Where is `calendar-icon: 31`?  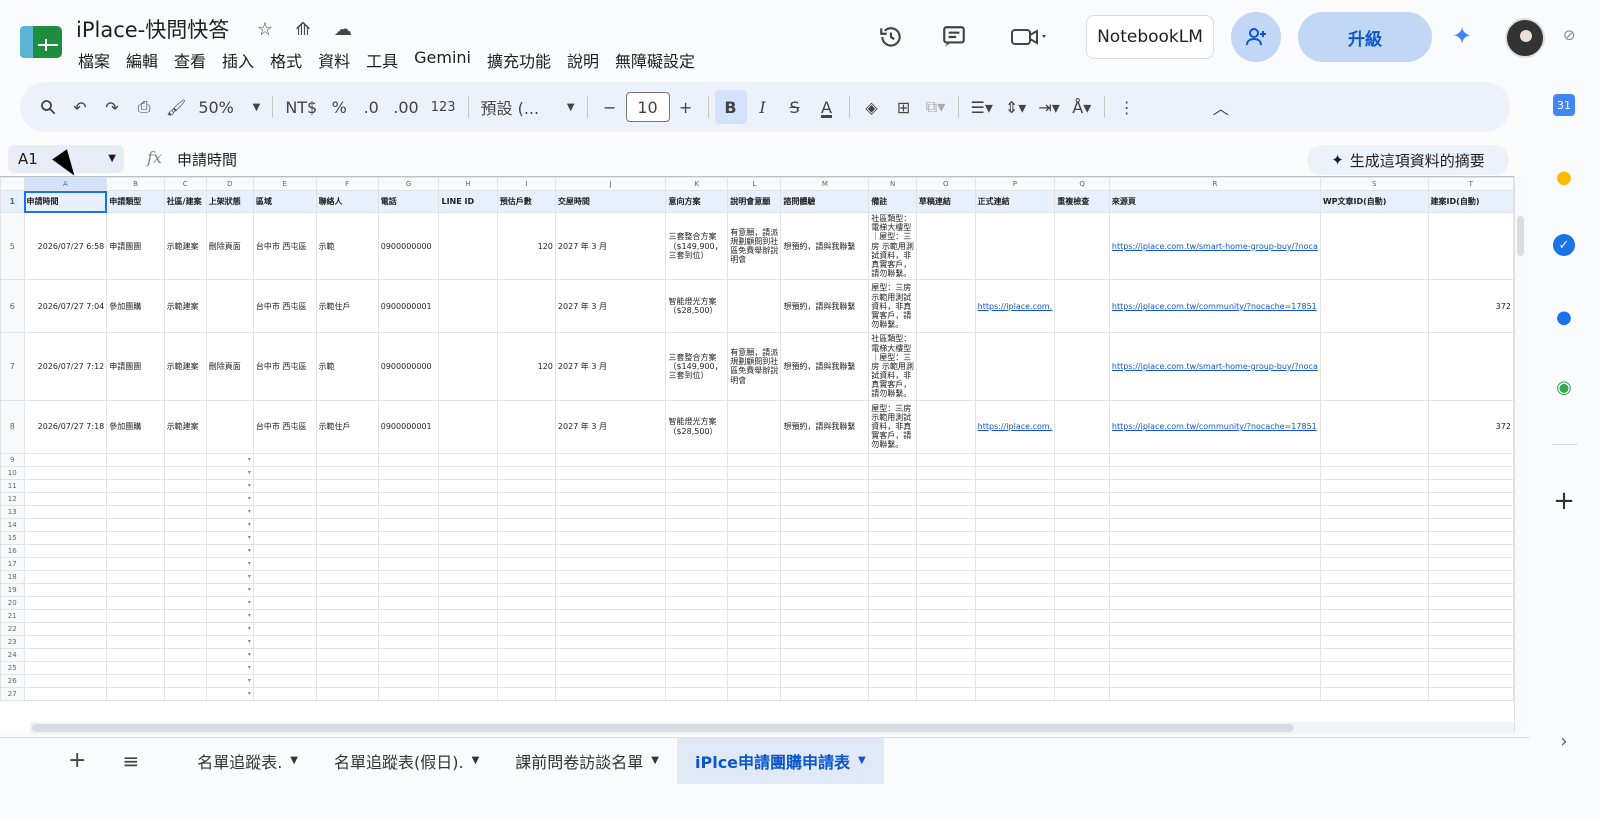
calendar-icon: 31 is located at coordinates (1564, 105).